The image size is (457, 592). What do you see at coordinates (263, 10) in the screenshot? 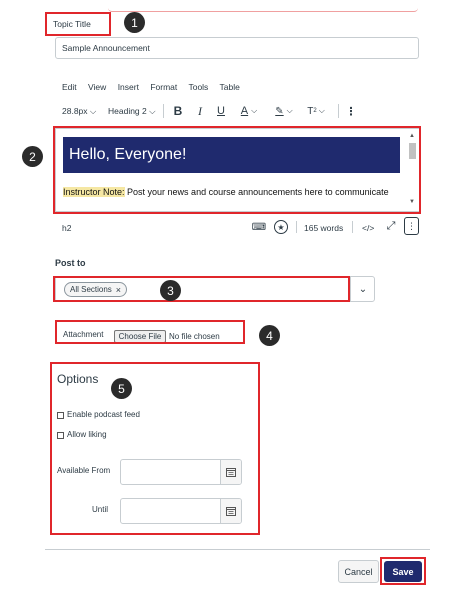
I see `top-edge-decoration` at bounding box center [263, 10].